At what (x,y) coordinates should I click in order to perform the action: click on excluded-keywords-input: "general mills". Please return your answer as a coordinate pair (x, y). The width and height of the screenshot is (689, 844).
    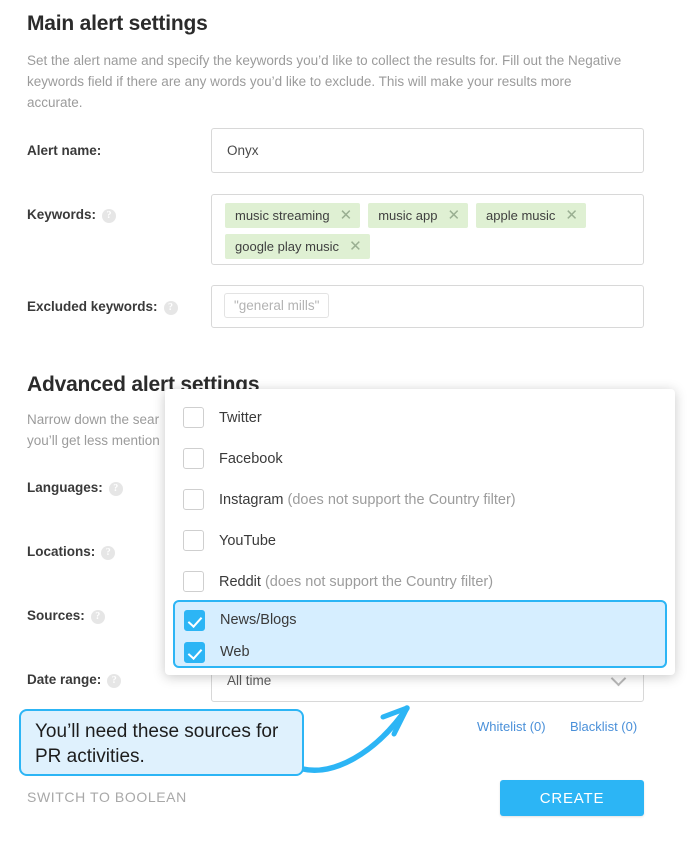
    Looking at the image, I should click on (427, 306).